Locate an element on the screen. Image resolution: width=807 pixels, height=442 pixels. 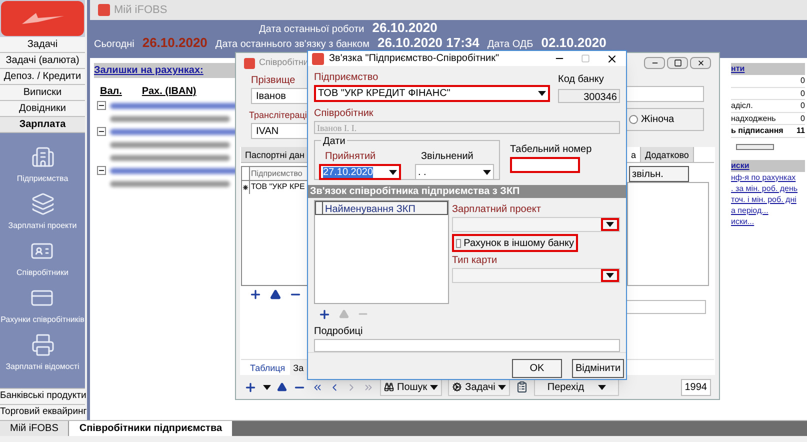
report-link: нф-я по рахунках is located at coordinates (768, 177).